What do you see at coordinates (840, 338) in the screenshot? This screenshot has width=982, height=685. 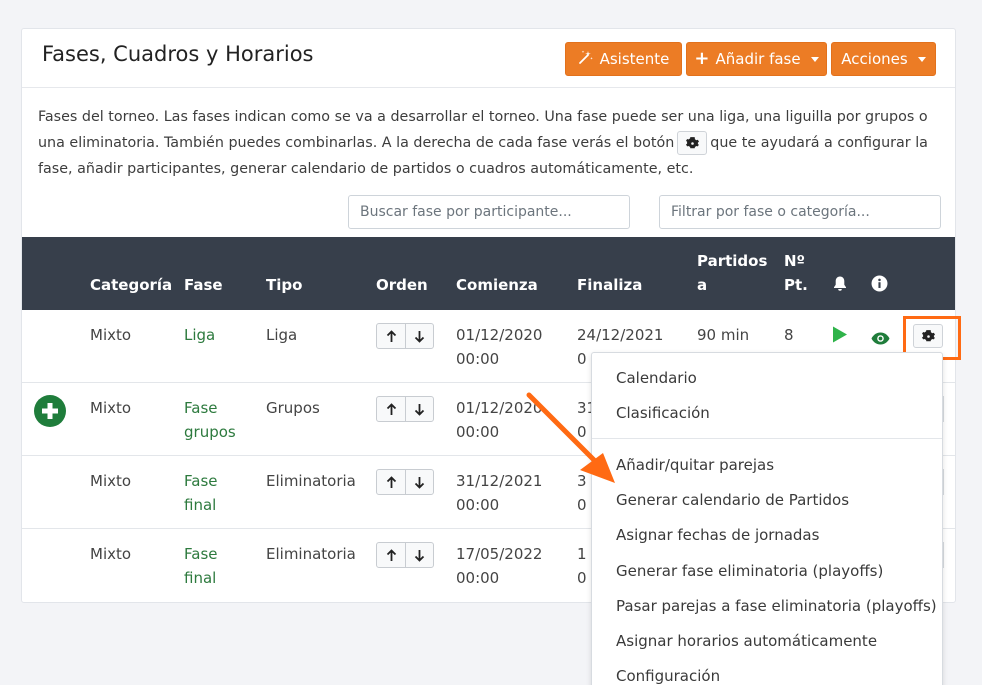 I see `play-icon` at bounding box center [840, 338].